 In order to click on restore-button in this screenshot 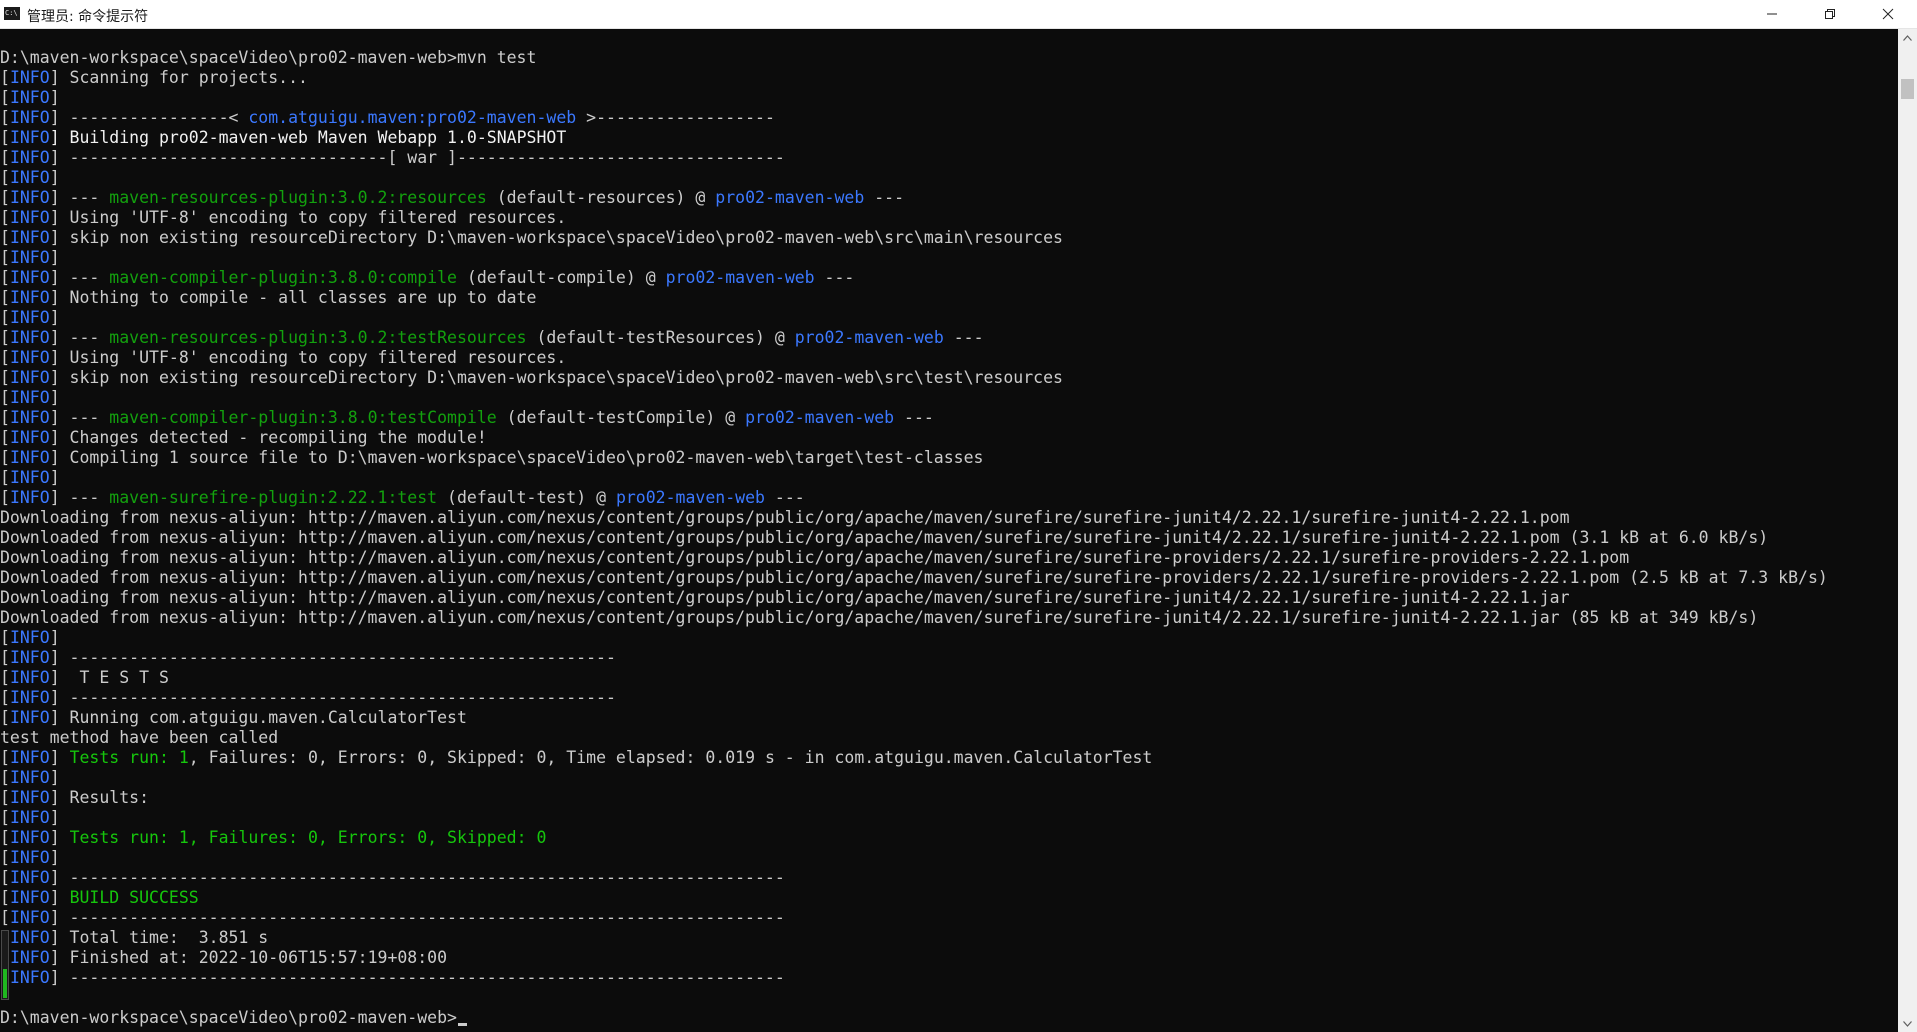, I will do `click(1830, 14)`.